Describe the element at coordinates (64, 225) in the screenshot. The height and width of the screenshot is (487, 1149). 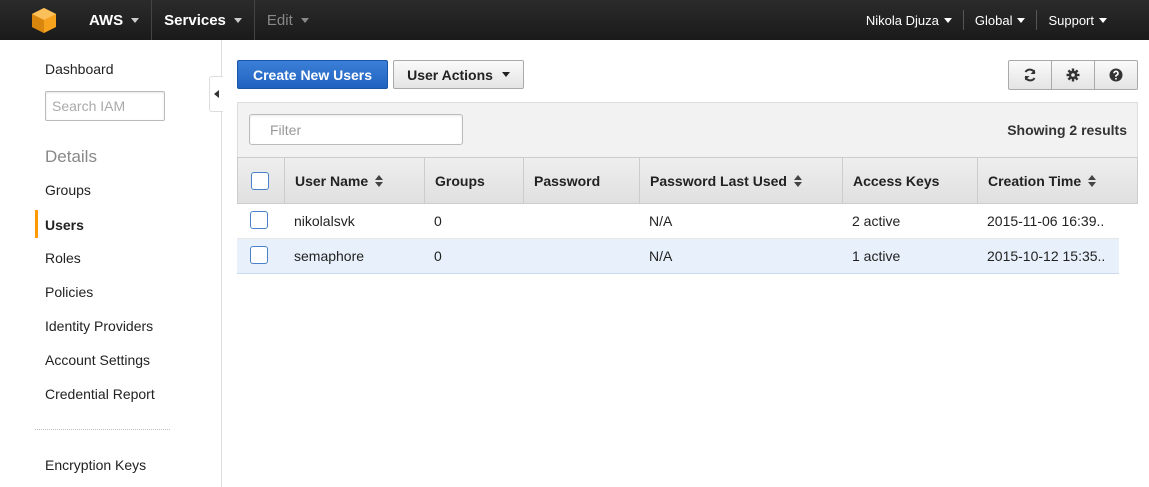
I see `sidebar-item-users: Users` at that location.